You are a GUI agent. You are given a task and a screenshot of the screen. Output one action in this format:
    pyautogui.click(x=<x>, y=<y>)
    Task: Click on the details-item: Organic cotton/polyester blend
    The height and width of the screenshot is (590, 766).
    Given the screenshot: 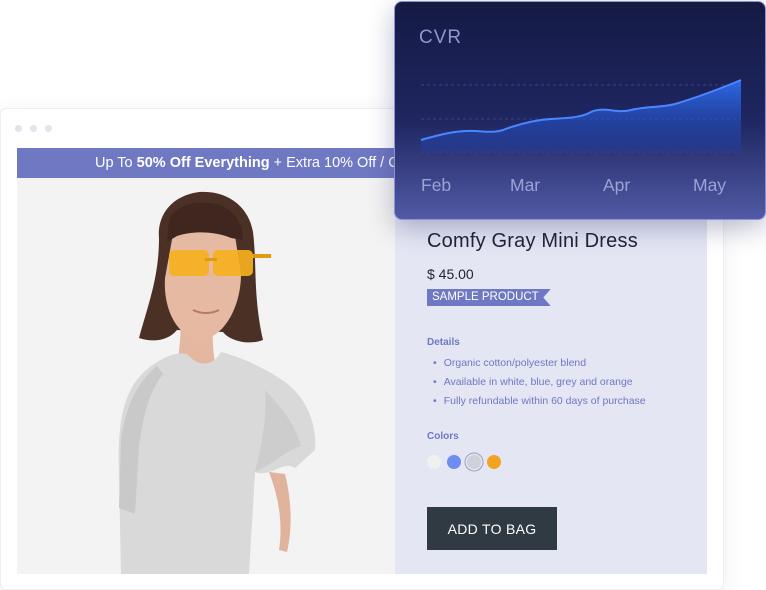 What is the action you would take?
    pyautogui.click(x=539, y=363)
    